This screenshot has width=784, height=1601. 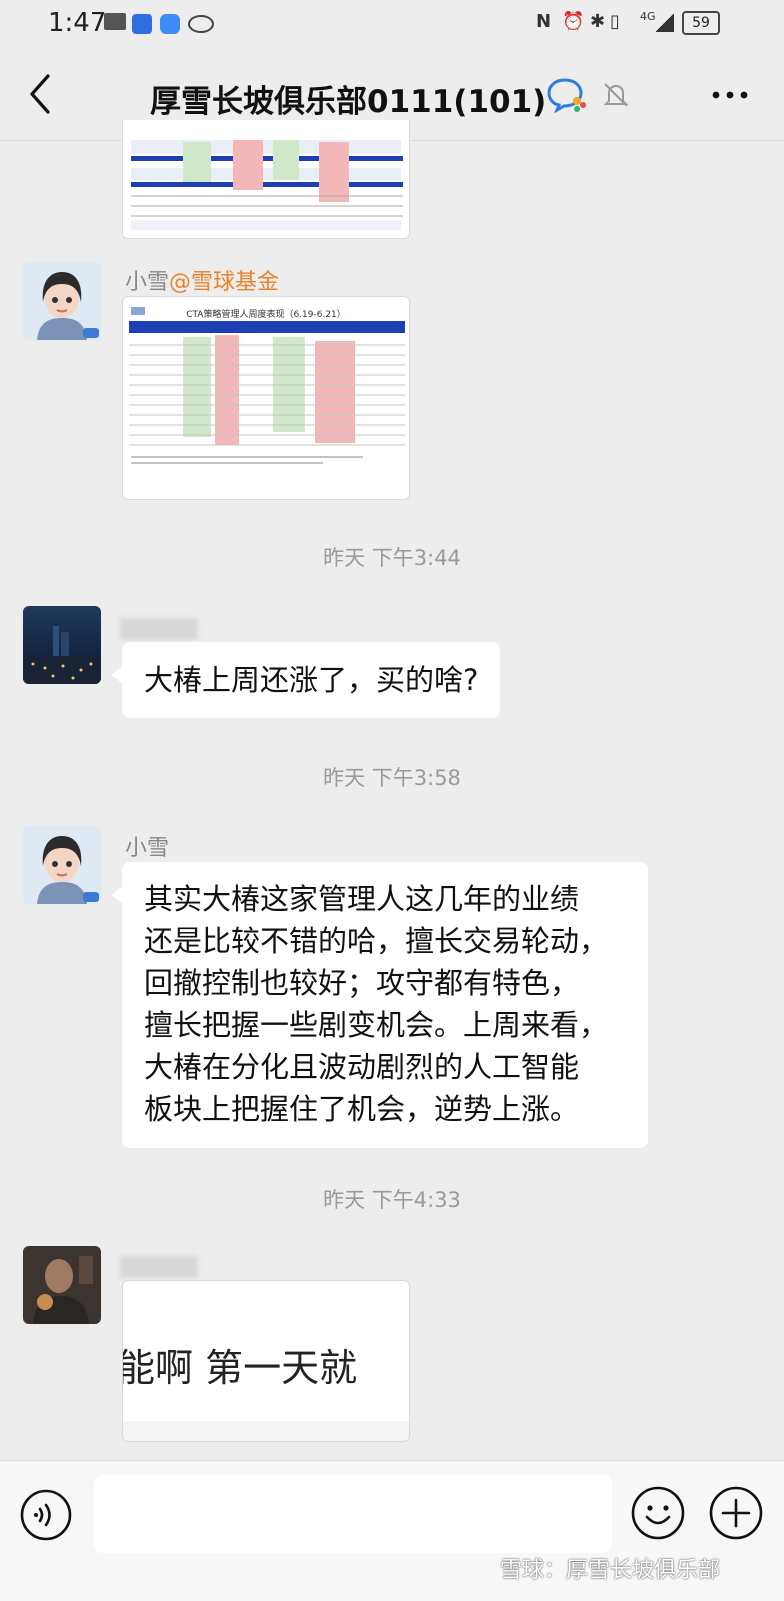 I want to click on message-line: 大椿在分化且波动剧烈的人工智能, so click(x=362, y=1067).